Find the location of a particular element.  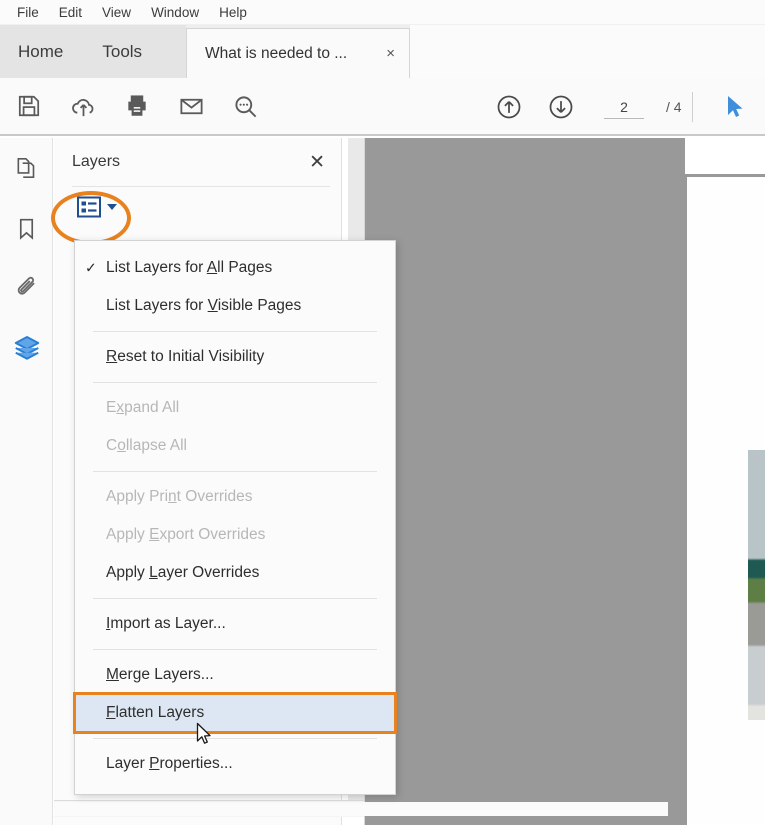

menu-item-list-visible-pages: List Layers for Visible Pages is located at coordinates (235, 306).